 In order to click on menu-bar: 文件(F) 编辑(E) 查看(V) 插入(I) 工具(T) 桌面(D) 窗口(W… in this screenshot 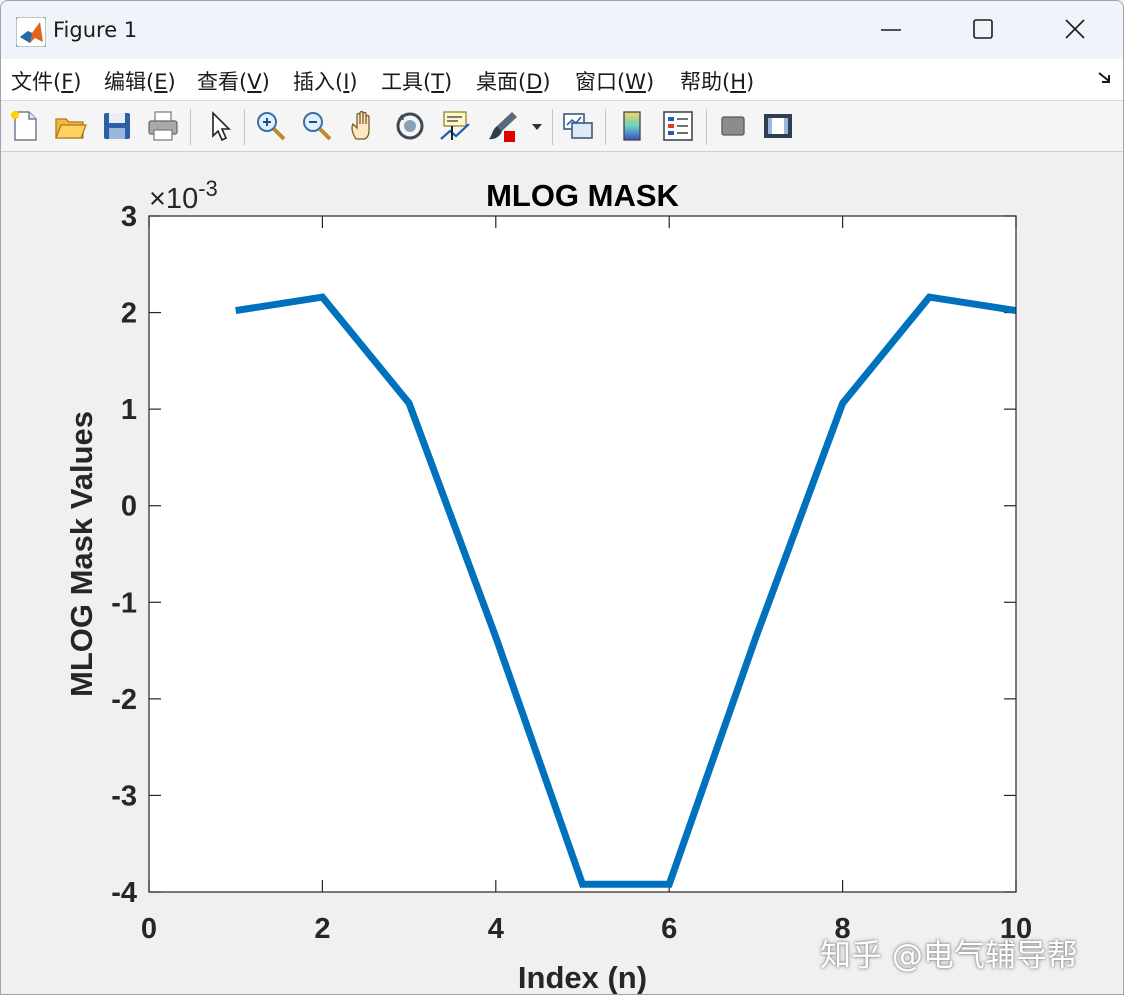, I will do `click(562, 80)`.